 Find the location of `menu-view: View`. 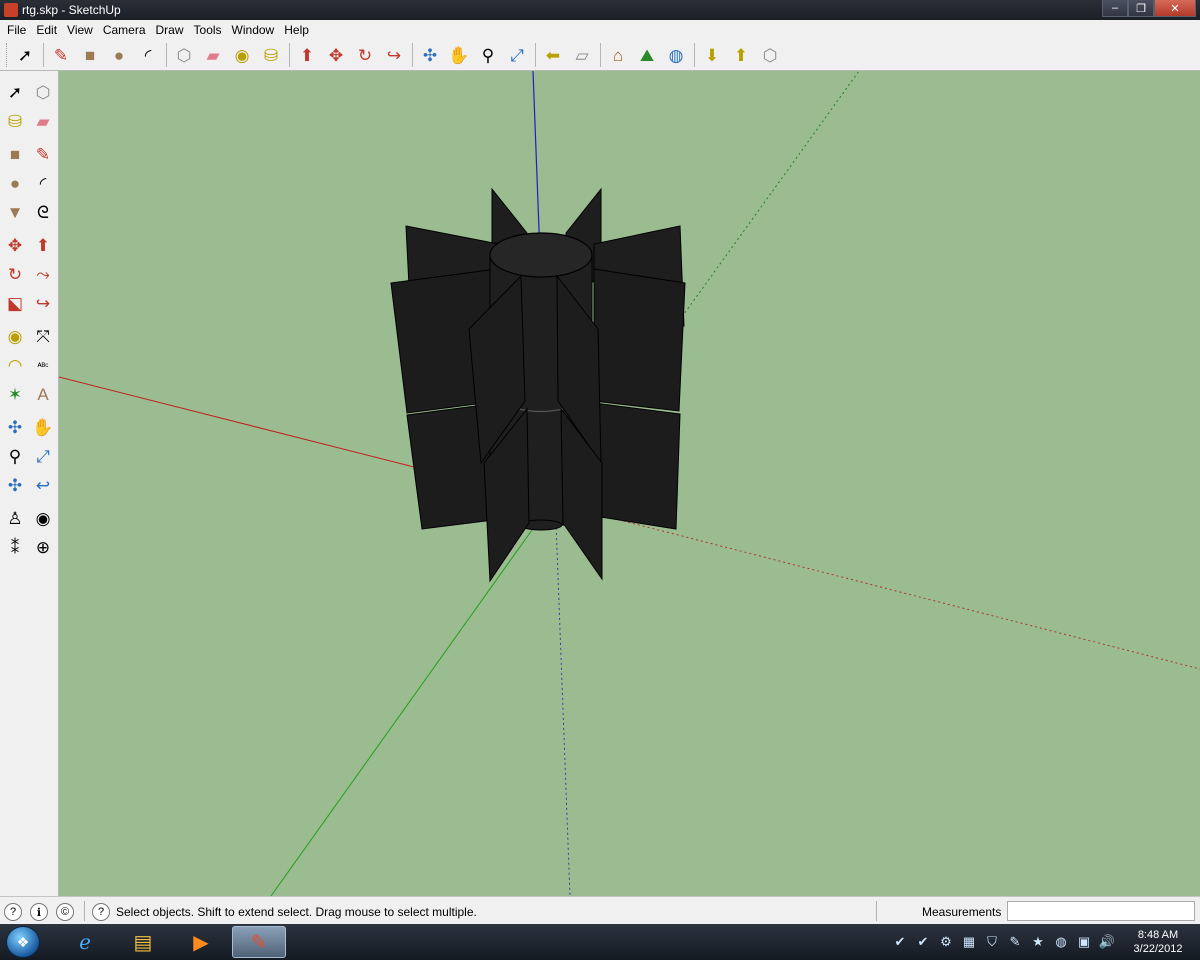

menu-view: View is located at coordinates (80, 30).